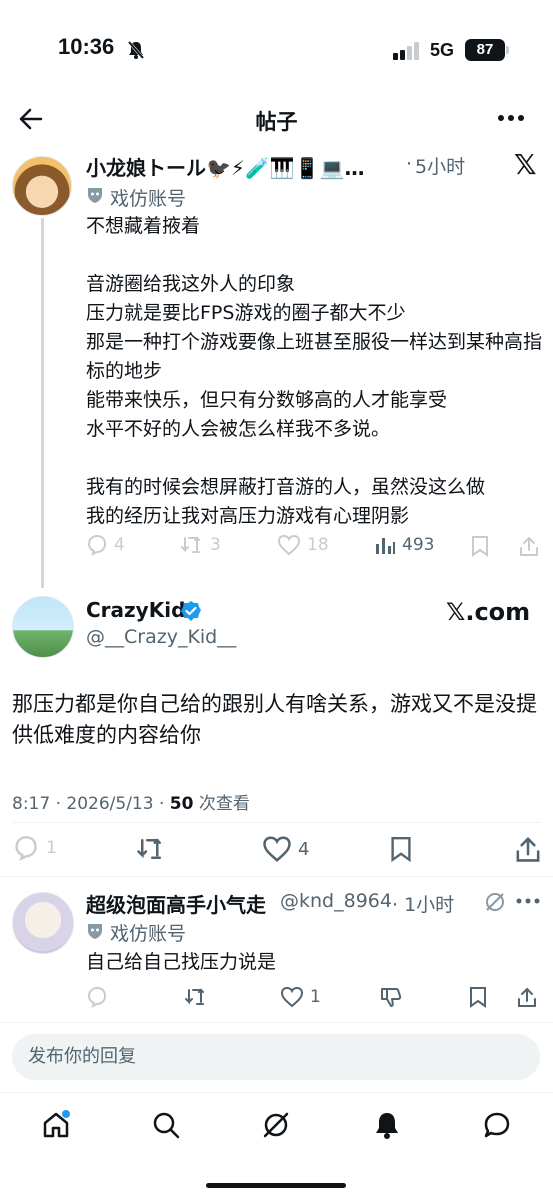  I want to click on more-icon, so click(511, 118).